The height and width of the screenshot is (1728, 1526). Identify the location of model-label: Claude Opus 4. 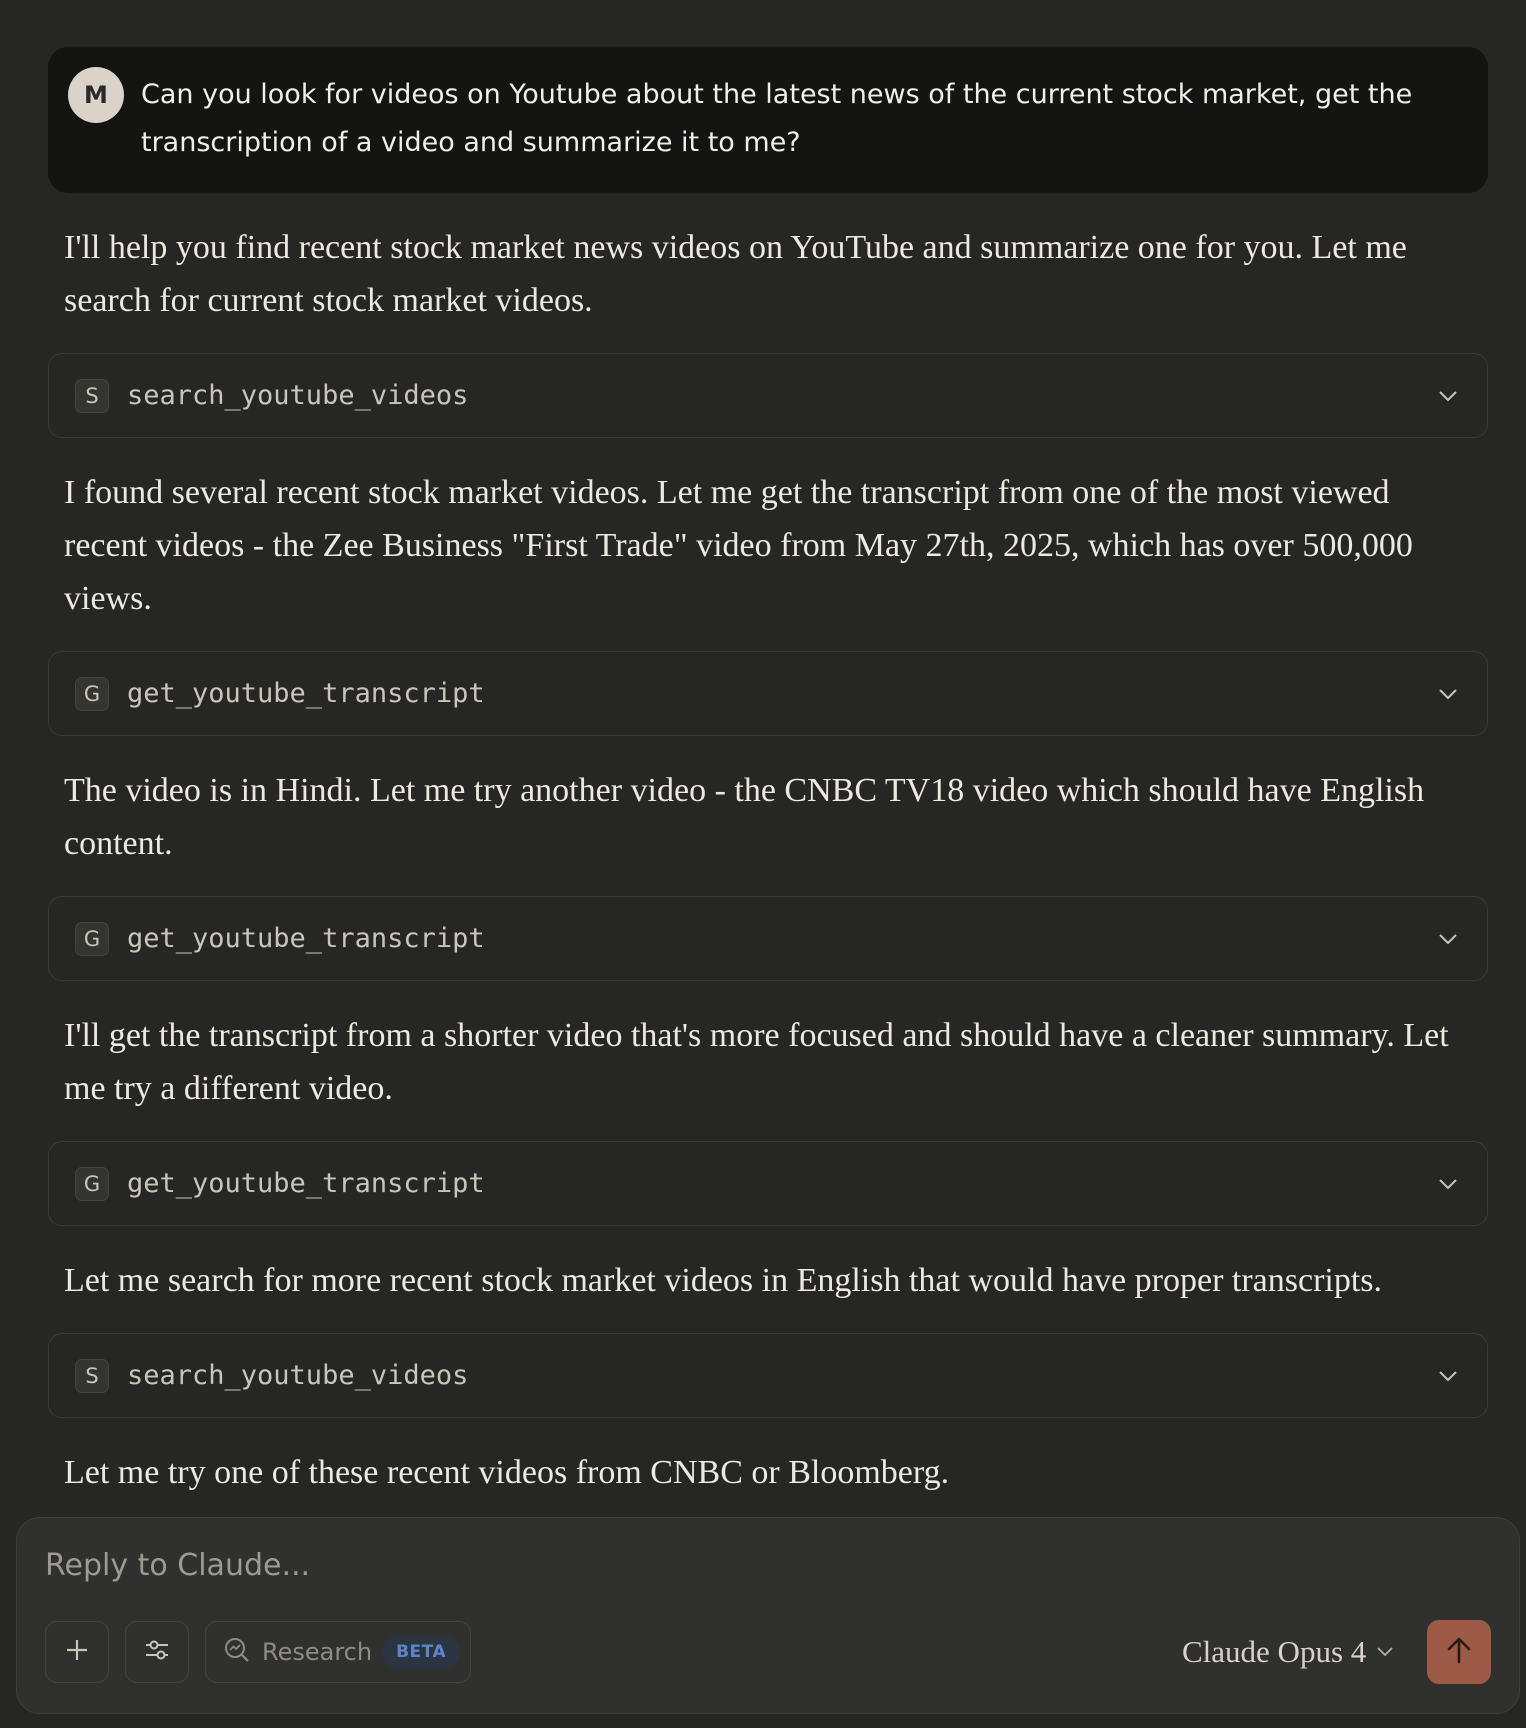
(1274, 1651).